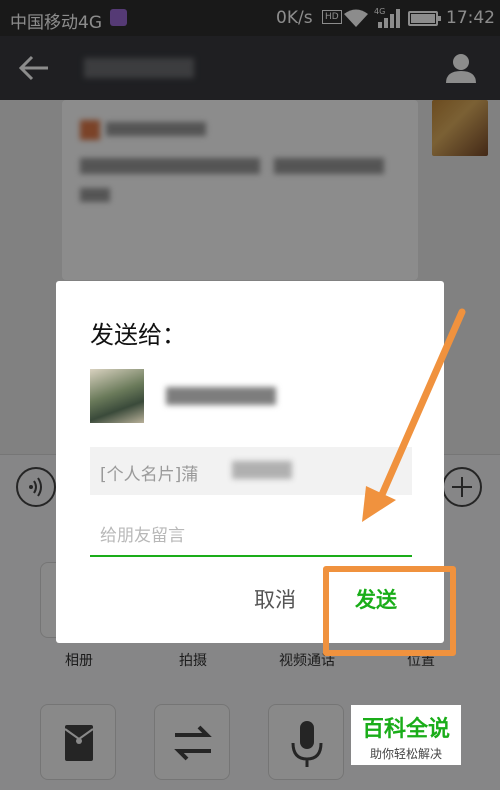  Describe the element at coordinates (414, 415) in the screenshot. I see `annotation-arrow-icon` at that location.